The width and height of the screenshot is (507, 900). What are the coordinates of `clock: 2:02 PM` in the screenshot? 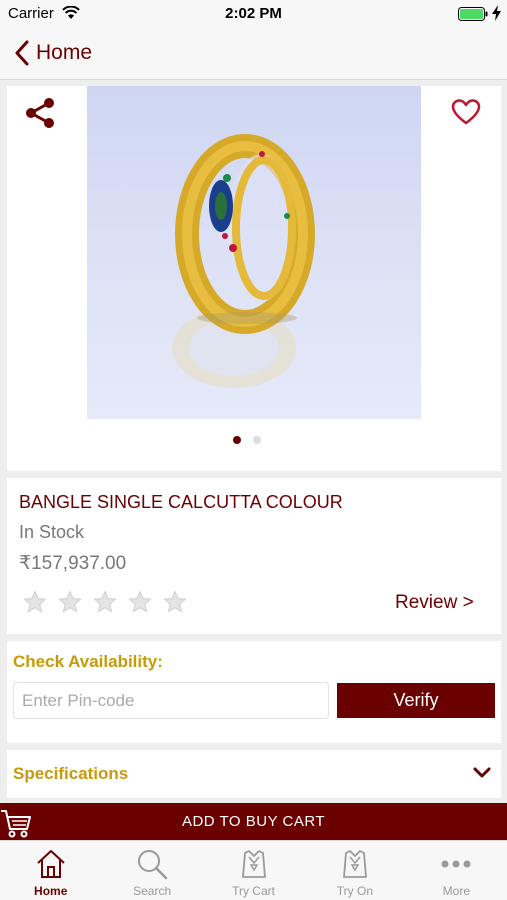 It's located at (253, 13).